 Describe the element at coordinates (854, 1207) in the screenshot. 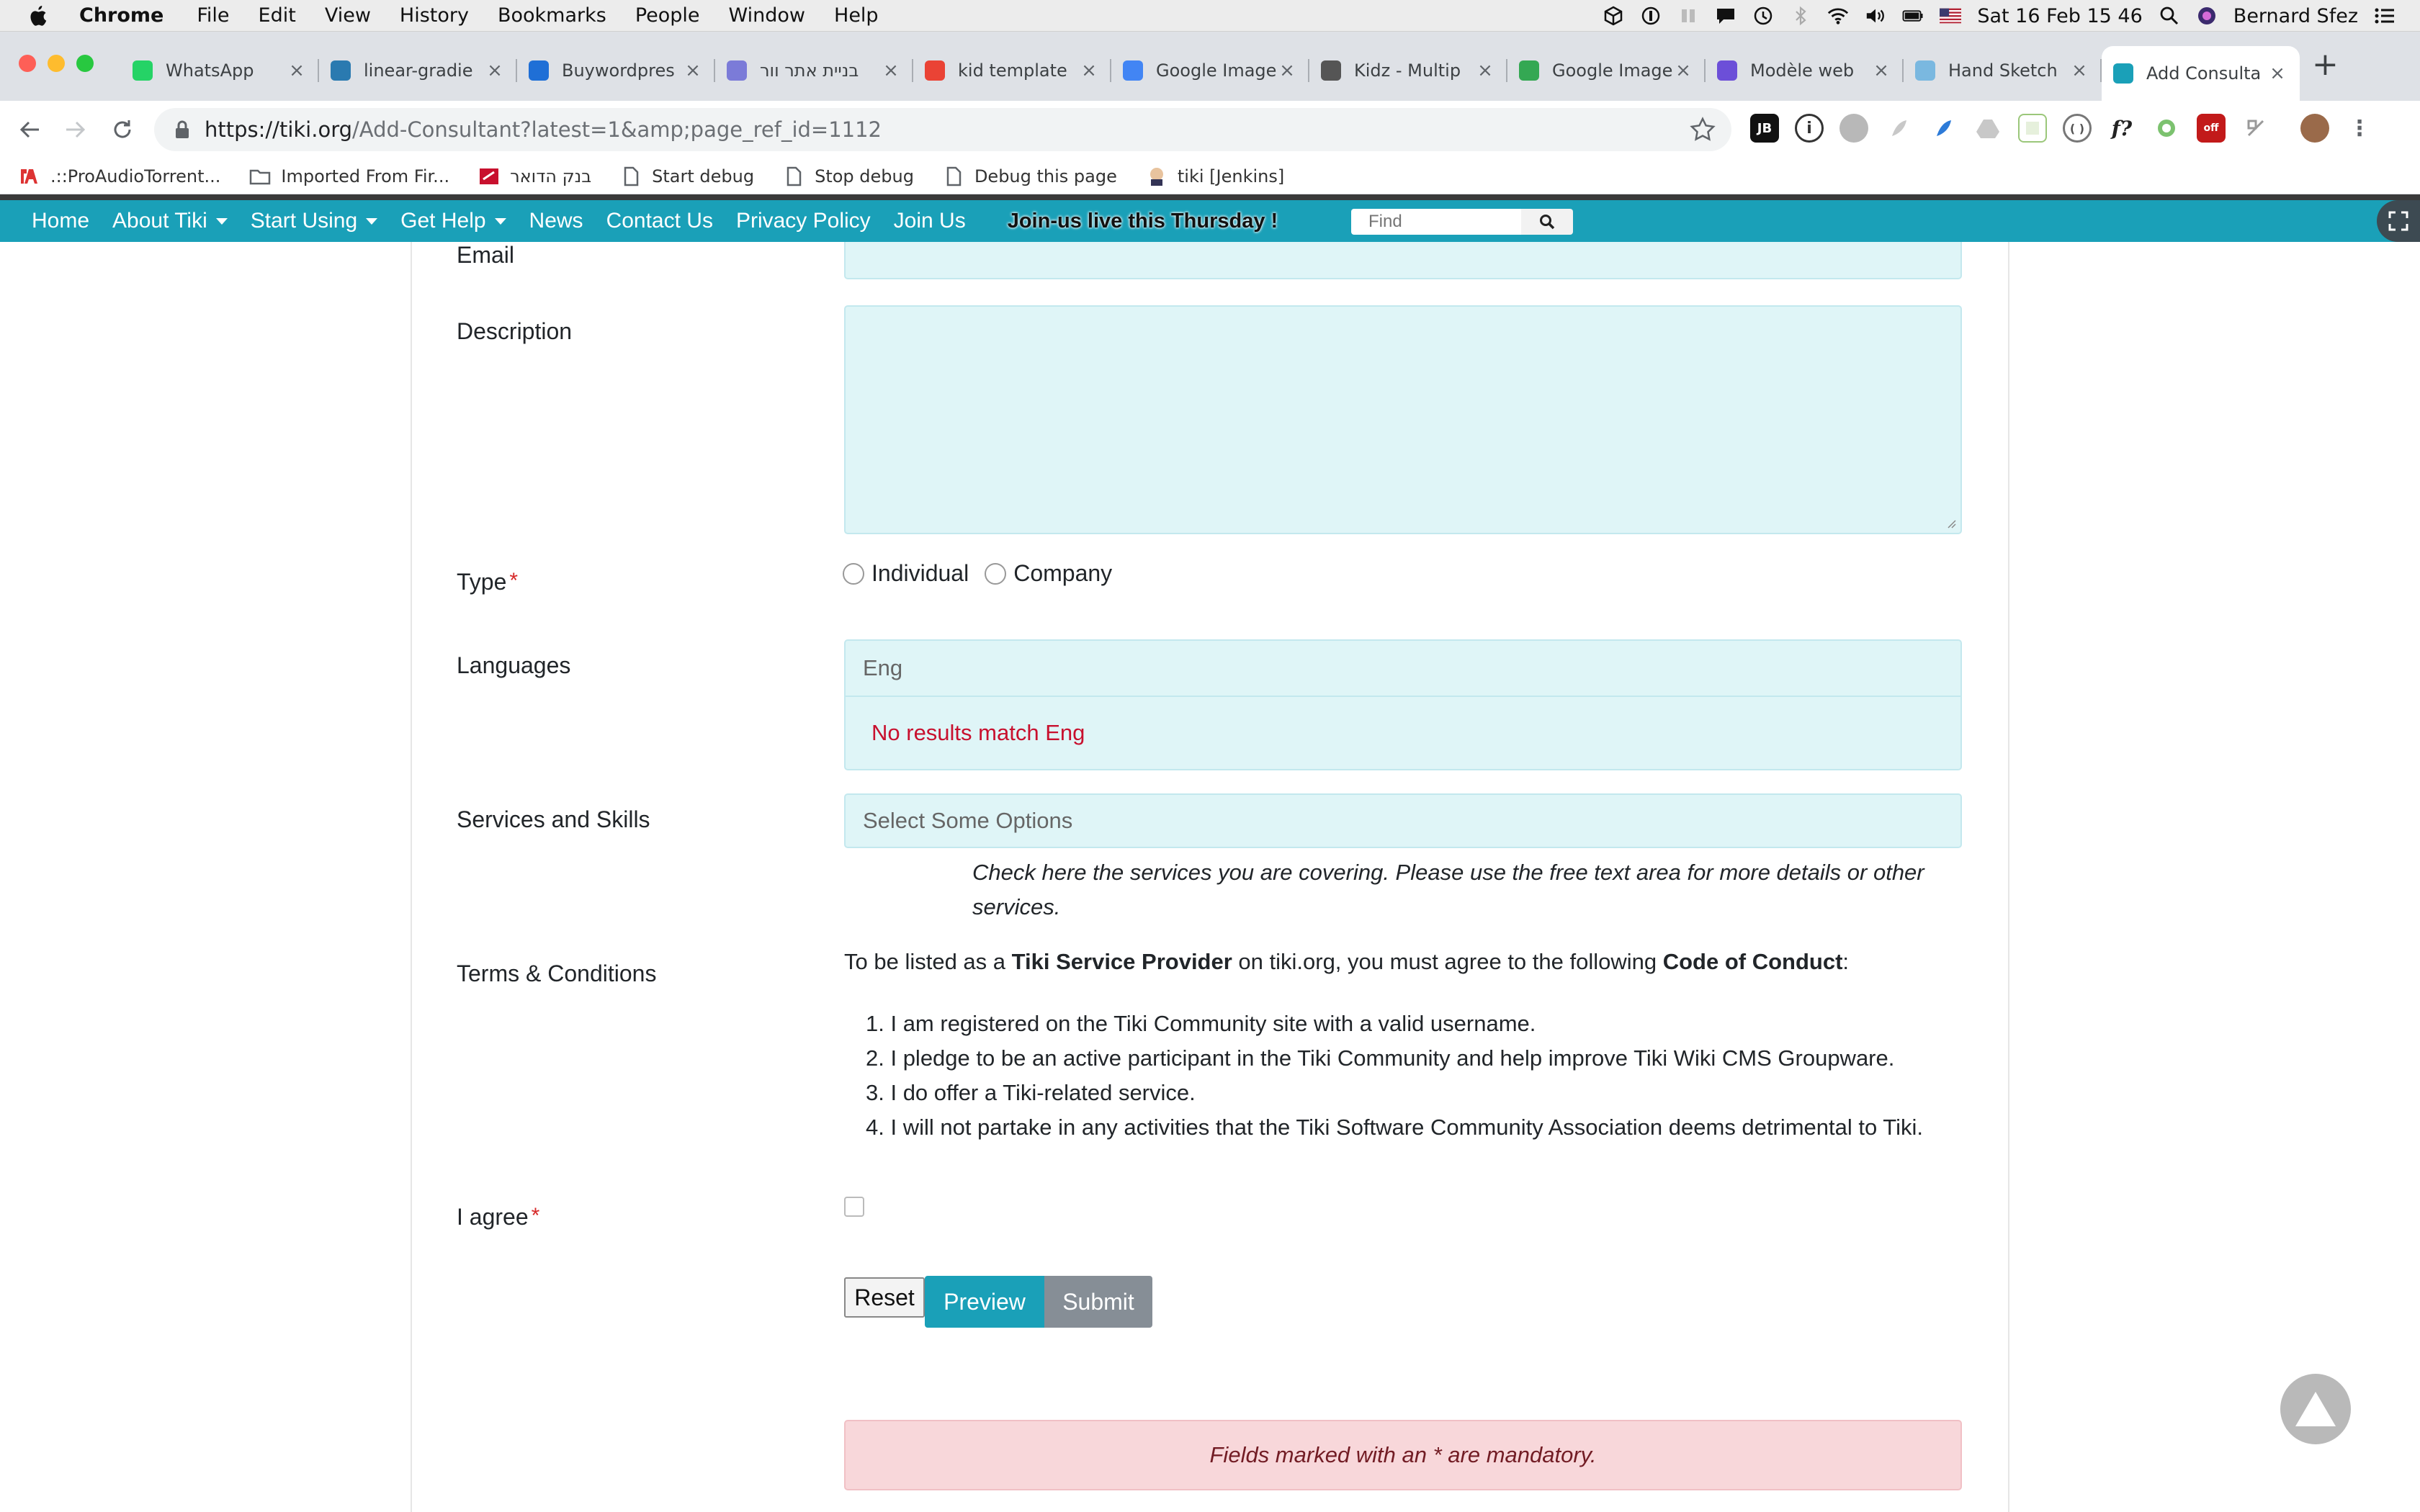

I see `agree-checkbox` at that location.